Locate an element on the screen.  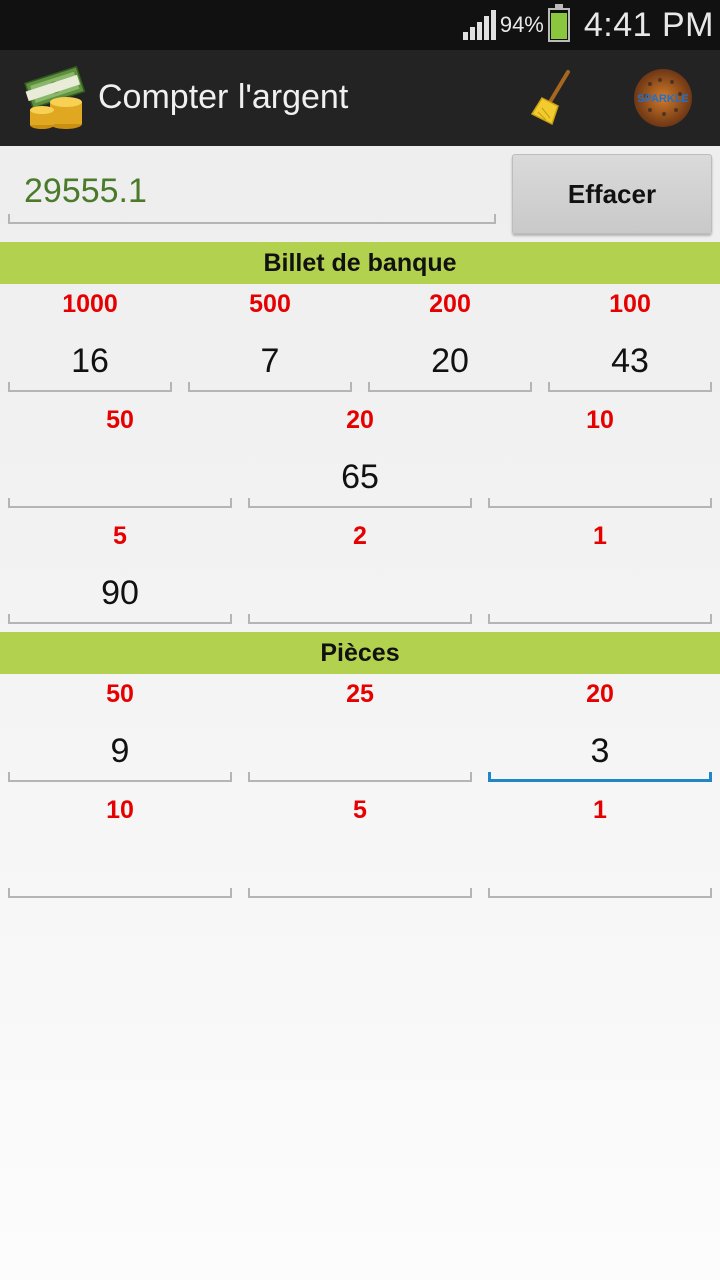
denom-label: 2 is located at coordinates (360, 536).